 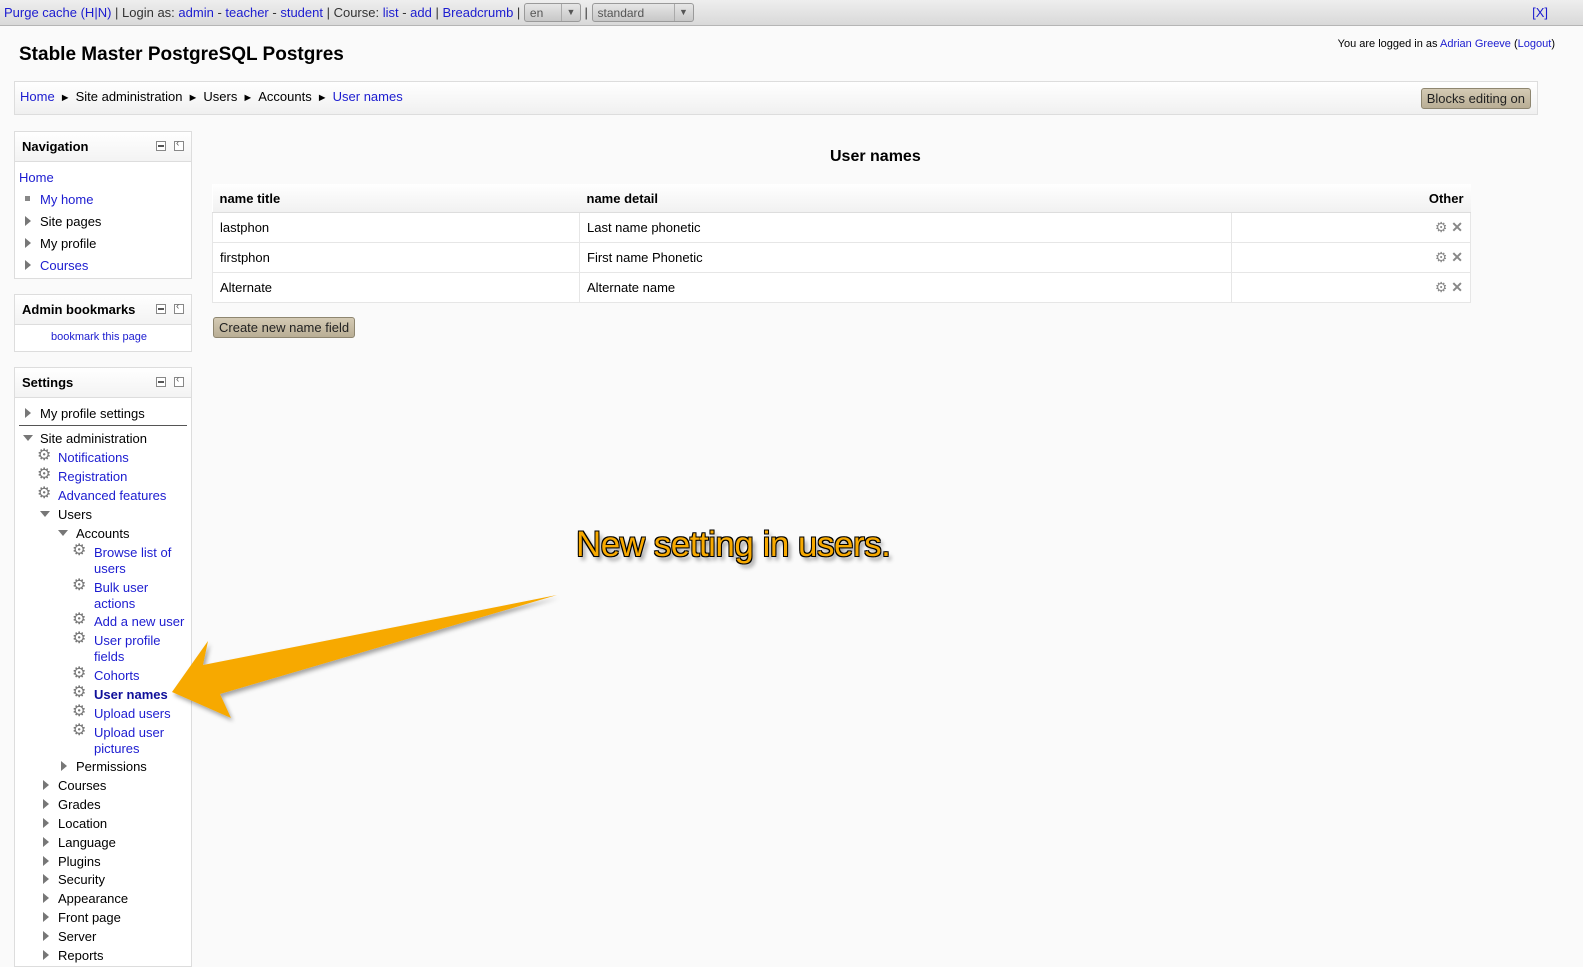 What do you see at coordinates (364, 656) in the screenshot?
I see `annotation-arrow-icon` at bounding box center [364, 656].